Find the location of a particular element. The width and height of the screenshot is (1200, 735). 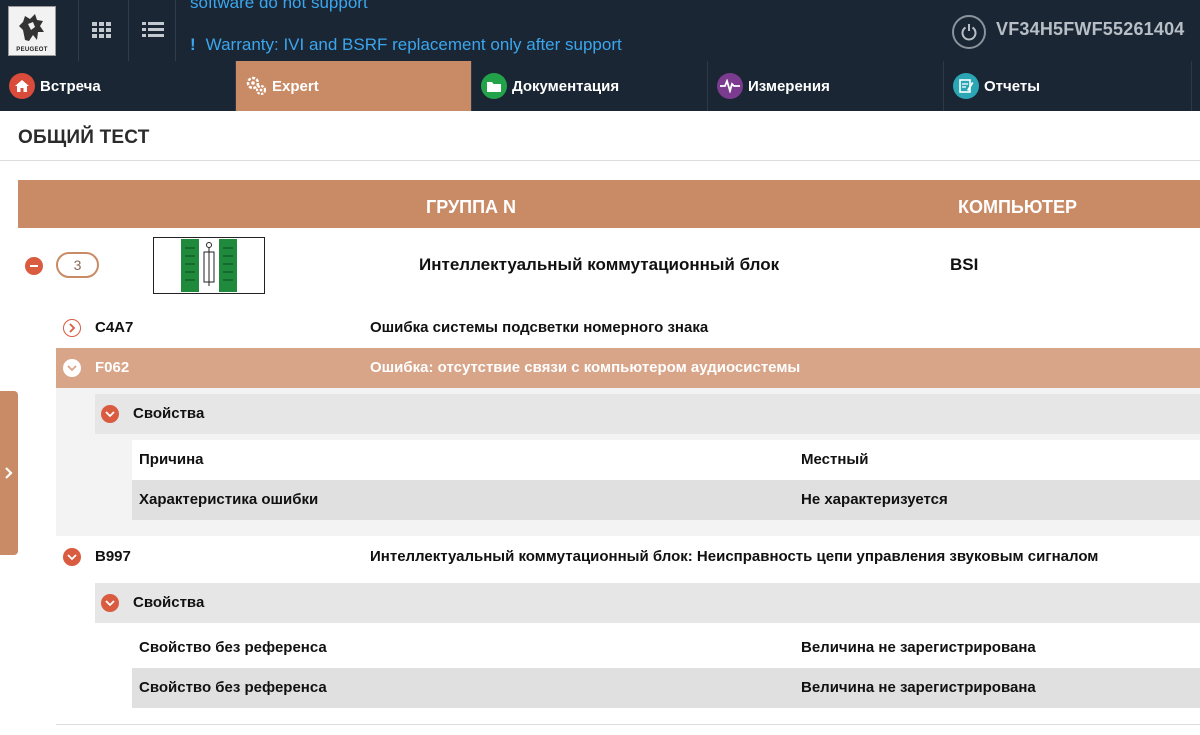

tab-label: Встреча is located at coordinates (70, 86).